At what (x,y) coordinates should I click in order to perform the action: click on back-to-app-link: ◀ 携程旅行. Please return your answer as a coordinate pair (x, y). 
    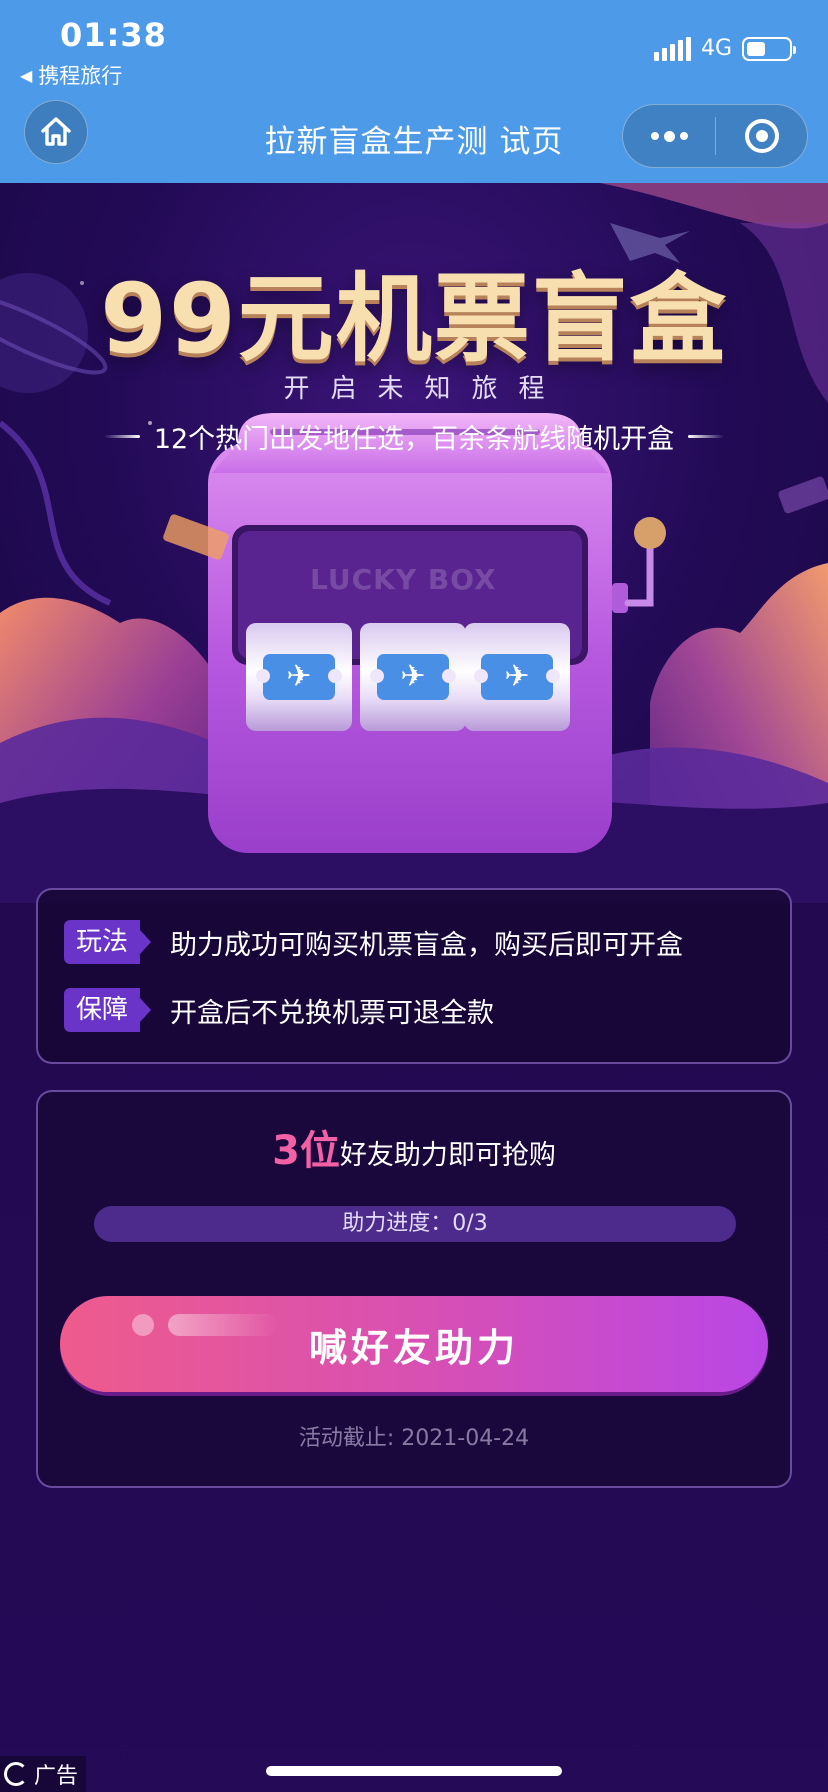
    Looking at the image, I should click on (71, 75).